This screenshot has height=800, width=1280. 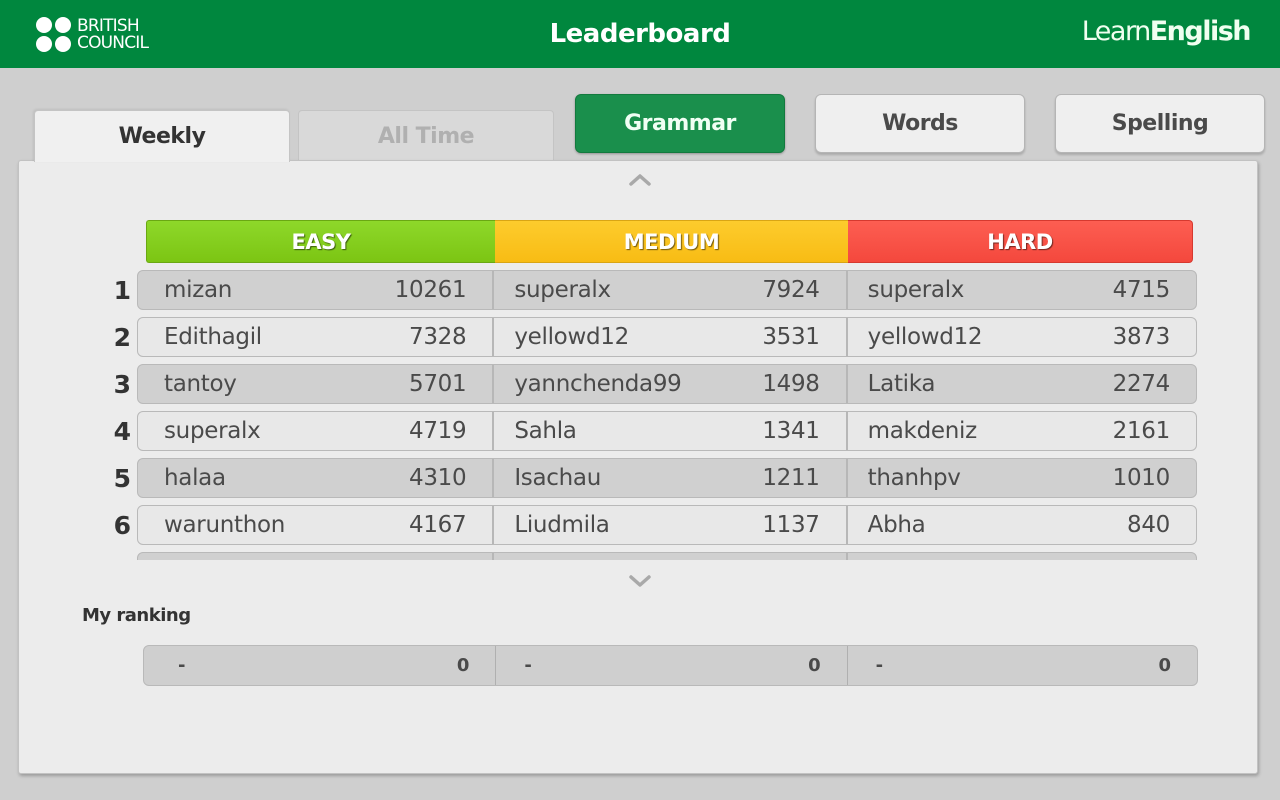 What do you see at coordinates (113, 42) in the screenshot?
I see `brand-line-2: COUNCIL` at bounding box center [113, 42].